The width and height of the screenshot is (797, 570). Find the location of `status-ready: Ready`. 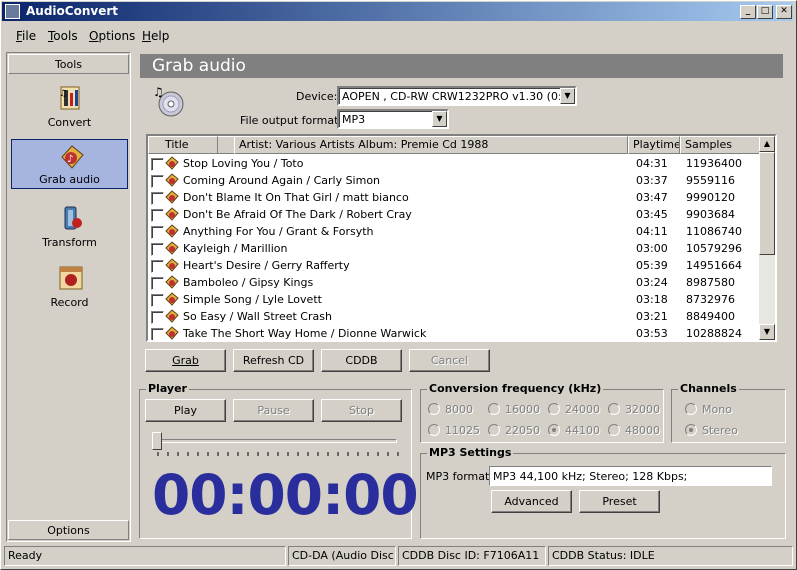

status-ready: Ready is located at coordinates (145, 556).